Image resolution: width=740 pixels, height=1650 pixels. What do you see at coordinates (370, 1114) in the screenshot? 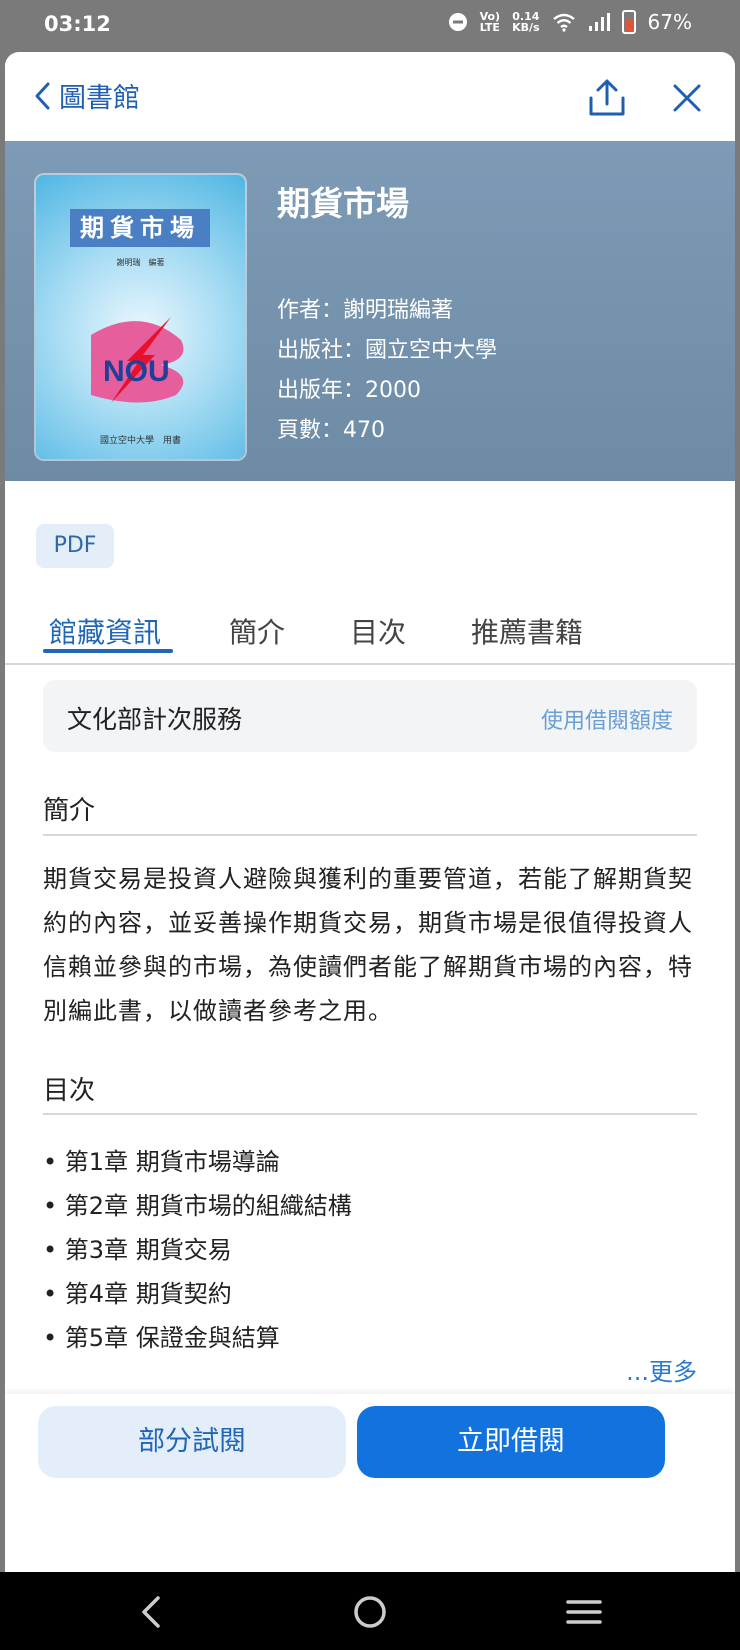
I see `toc-divider` at bounding box center [370, 1114].